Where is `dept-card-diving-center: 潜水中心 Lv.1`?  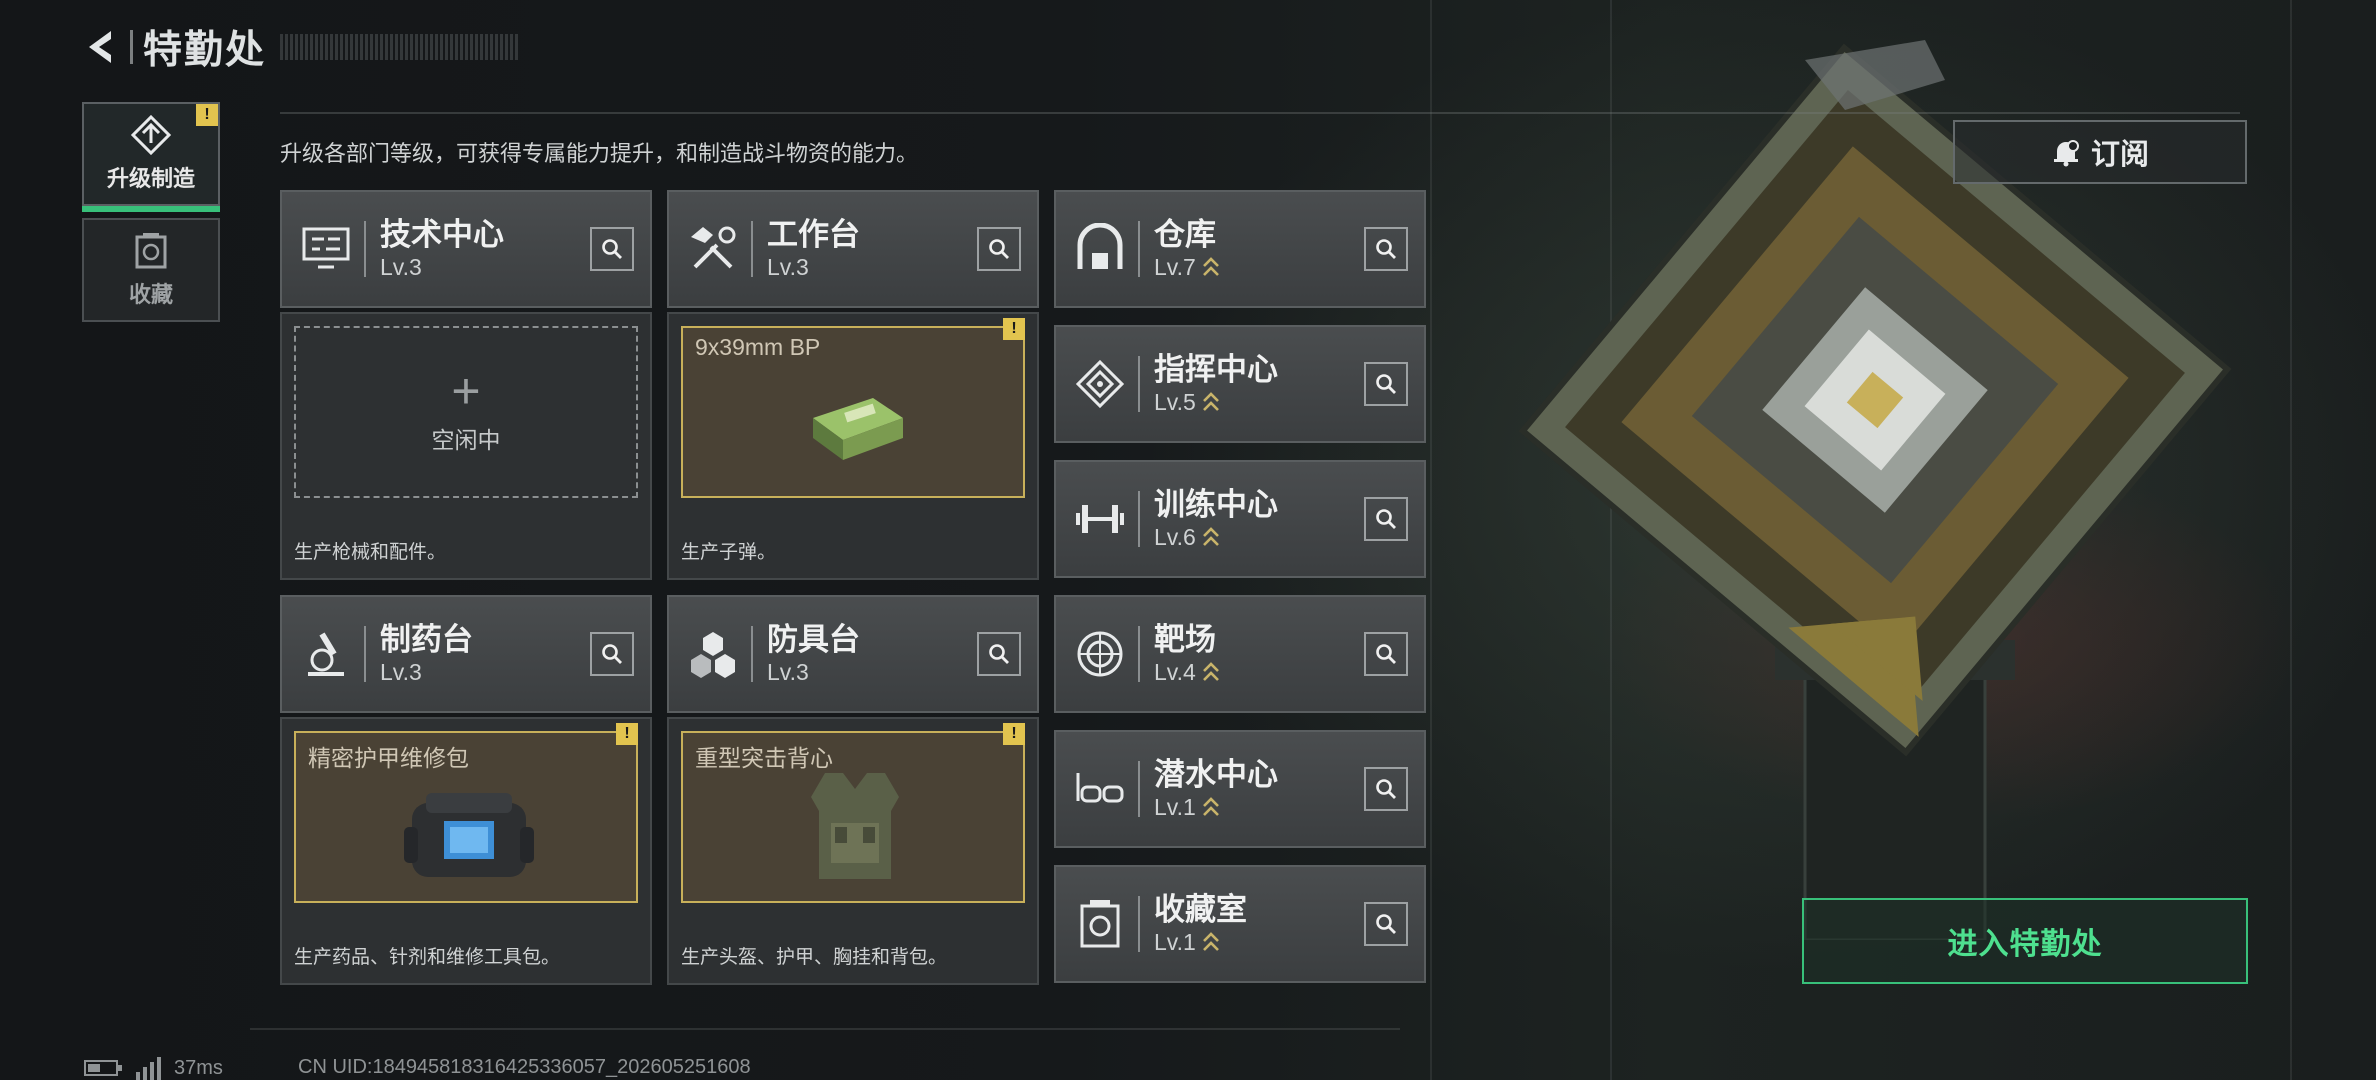
dept-card-diving-center: 潜水中心 Lv.1 is located at coordinates (1240, 789).